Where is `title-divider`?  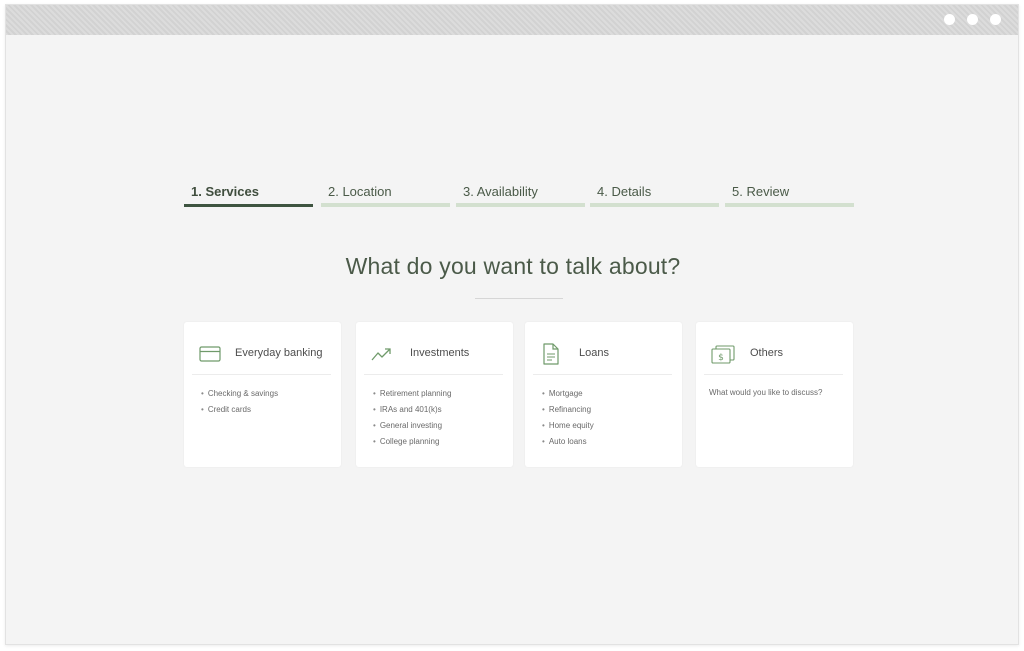
title-divider is located at coordinates (519, 298).